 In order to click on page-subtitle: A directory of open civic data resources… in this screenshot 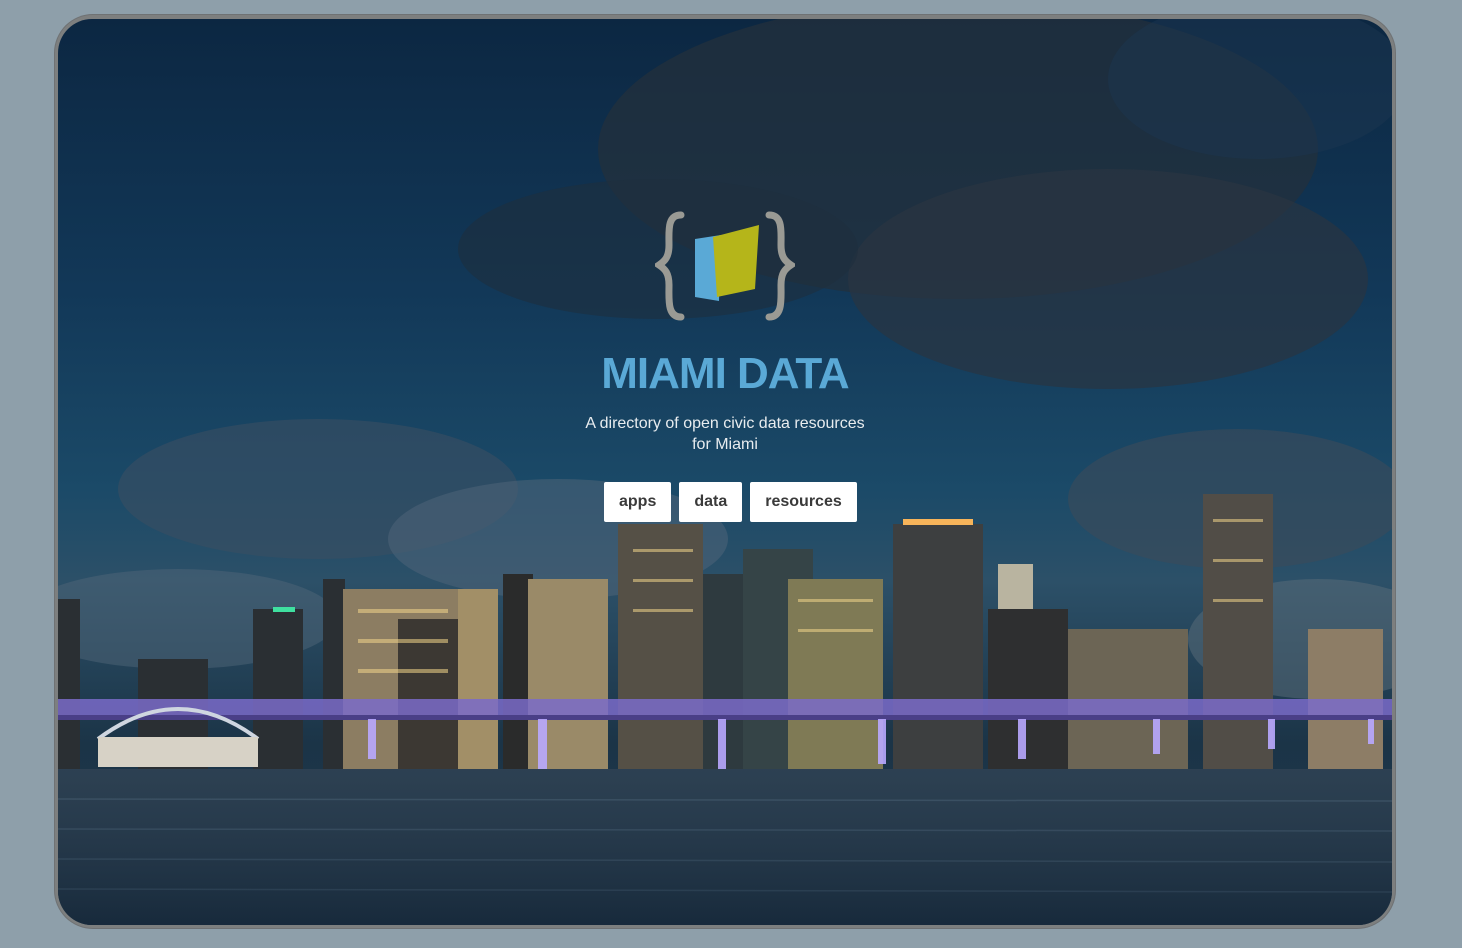, I will do `click(725, 434)`.